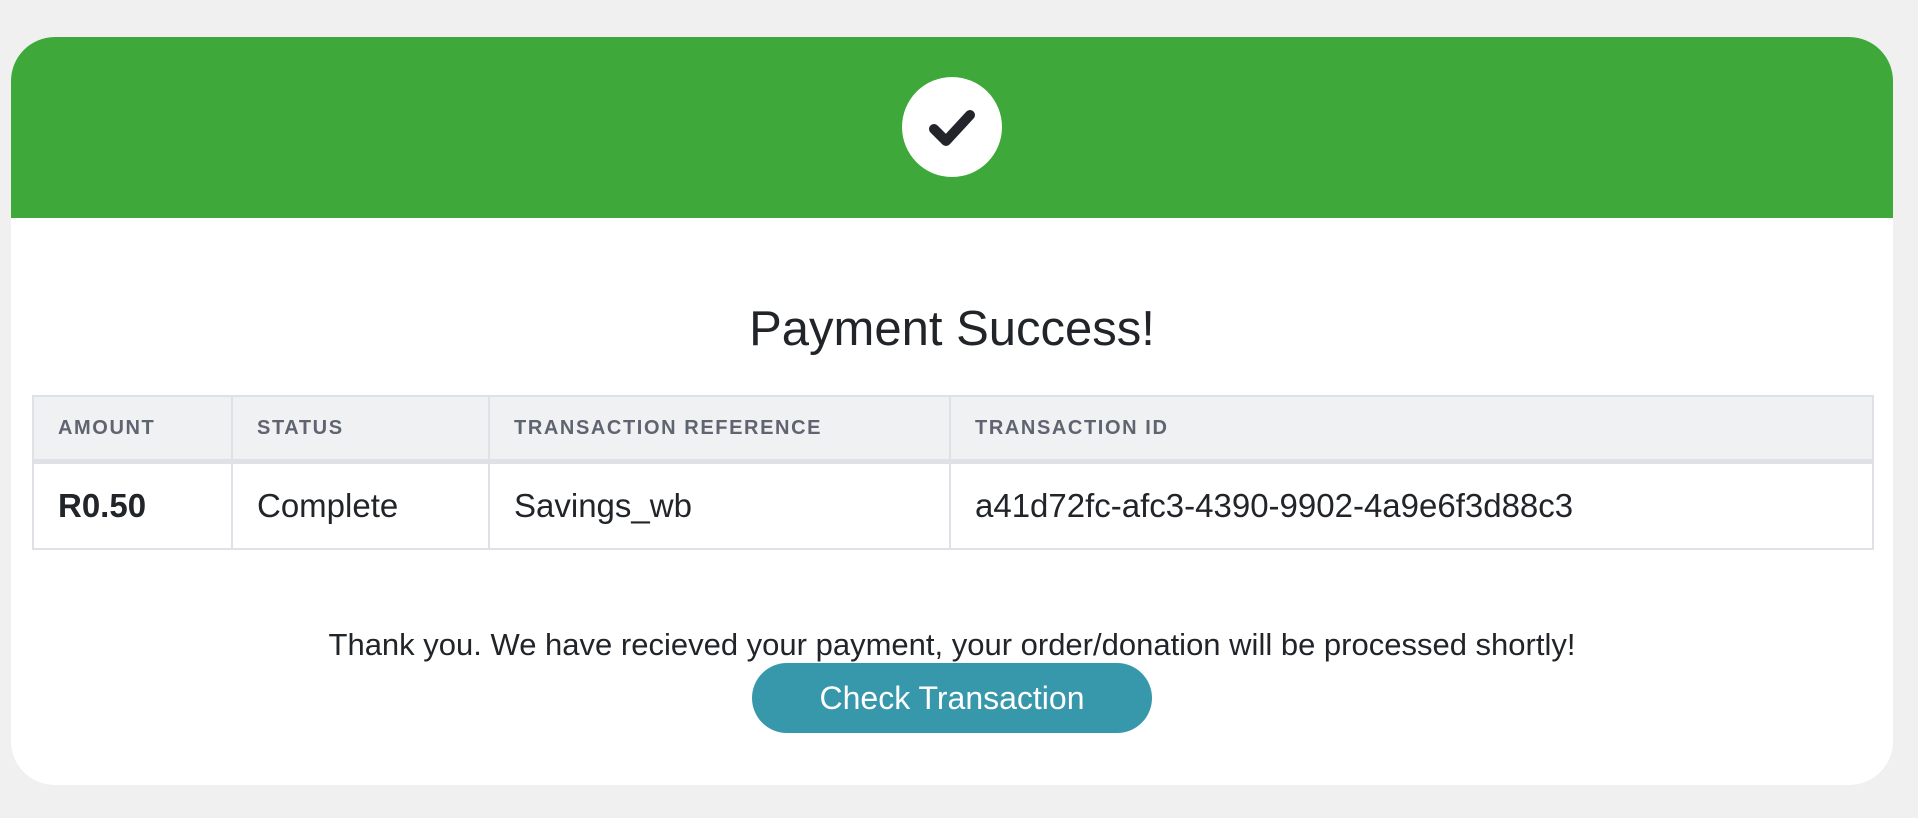 The image size is (1918, 818). What do you see at coordinates (952, 698) in the screenshot?
I see `check-transaction-button: Check Transaction` at bounding box center [952, 698].